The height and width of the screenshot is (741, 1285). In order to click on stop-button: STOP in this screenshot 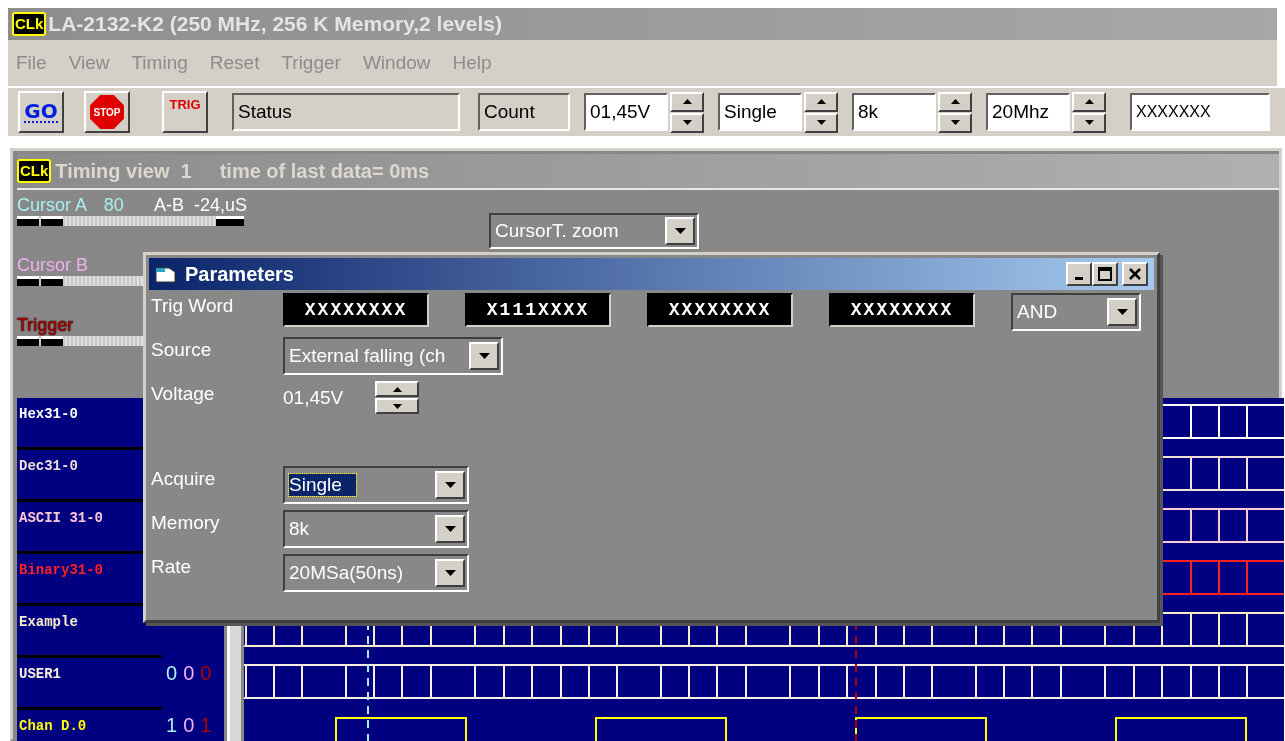, I will do `click(107, 112)`.